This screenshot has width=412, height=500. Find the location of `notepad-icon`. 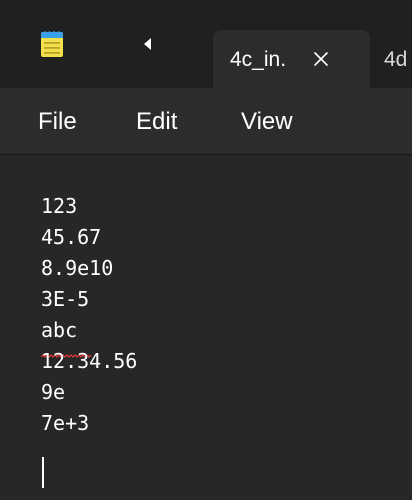

notepad-icon is located at coordinates (52, 44).